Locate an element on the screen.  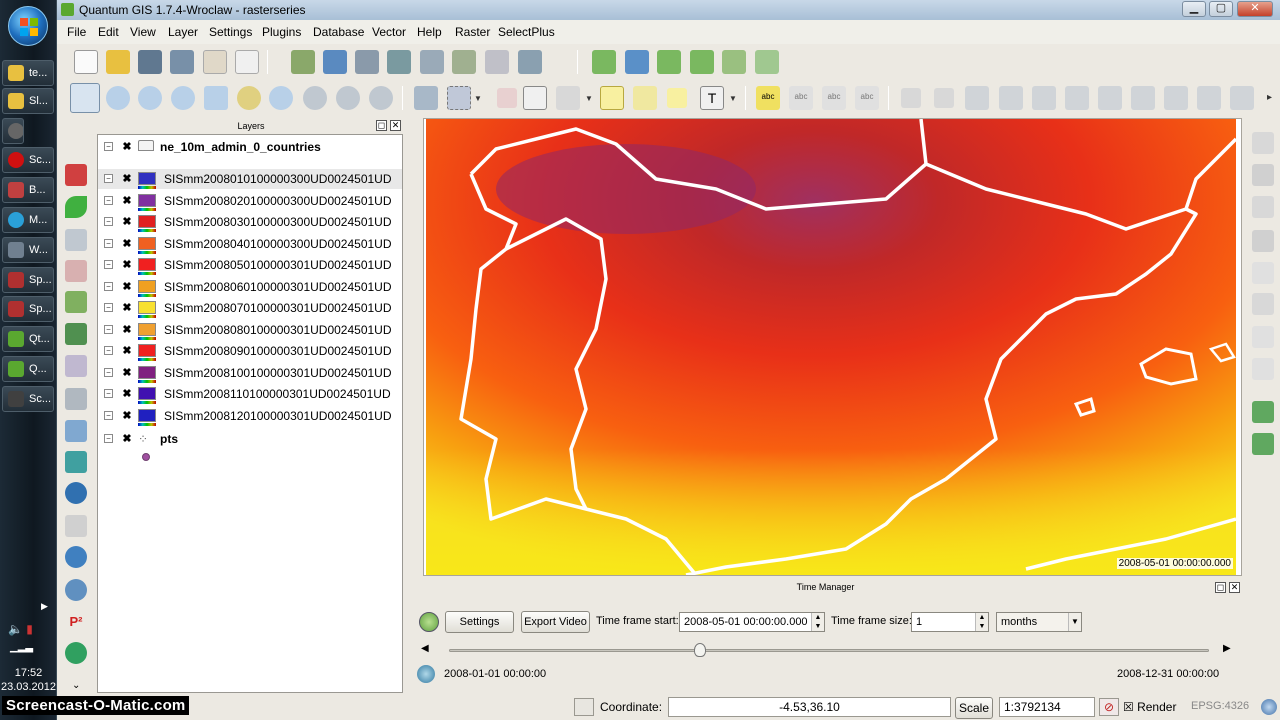
toolbar-overflow-icon: ▸ is located at coordinates (1269, 97).